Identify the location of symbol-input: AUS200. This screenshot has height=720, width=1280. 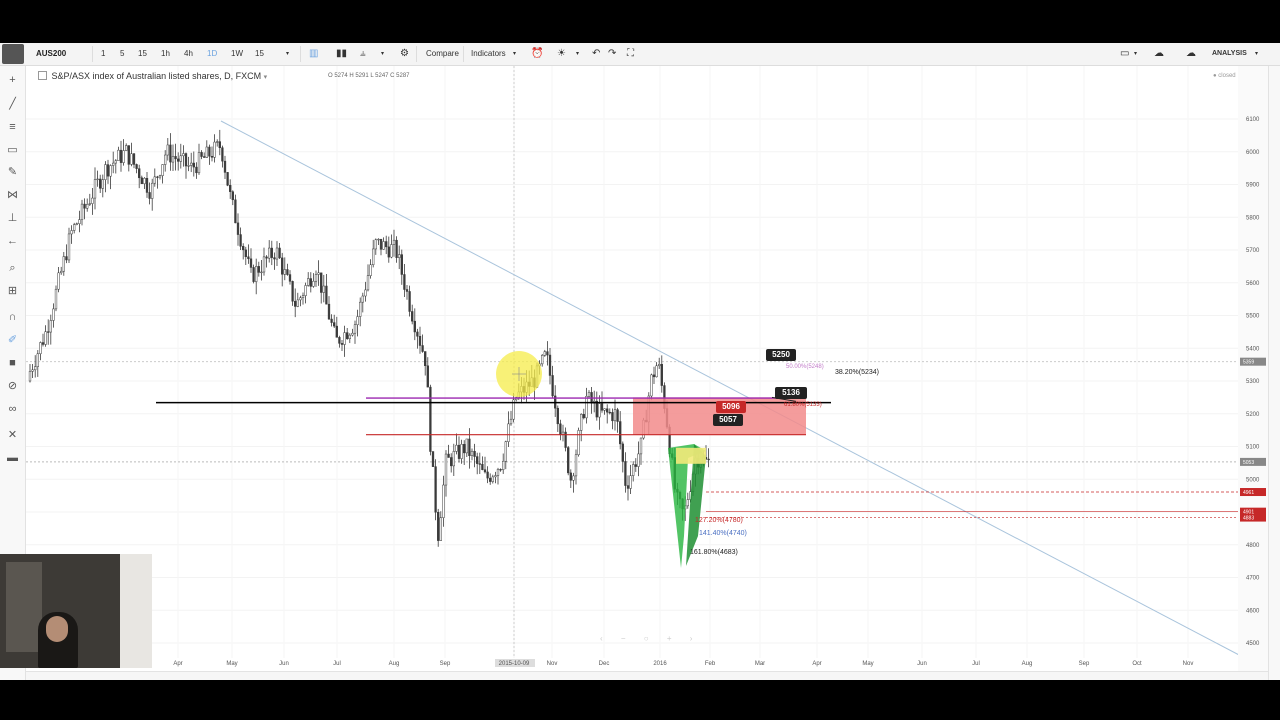
(51, 54).